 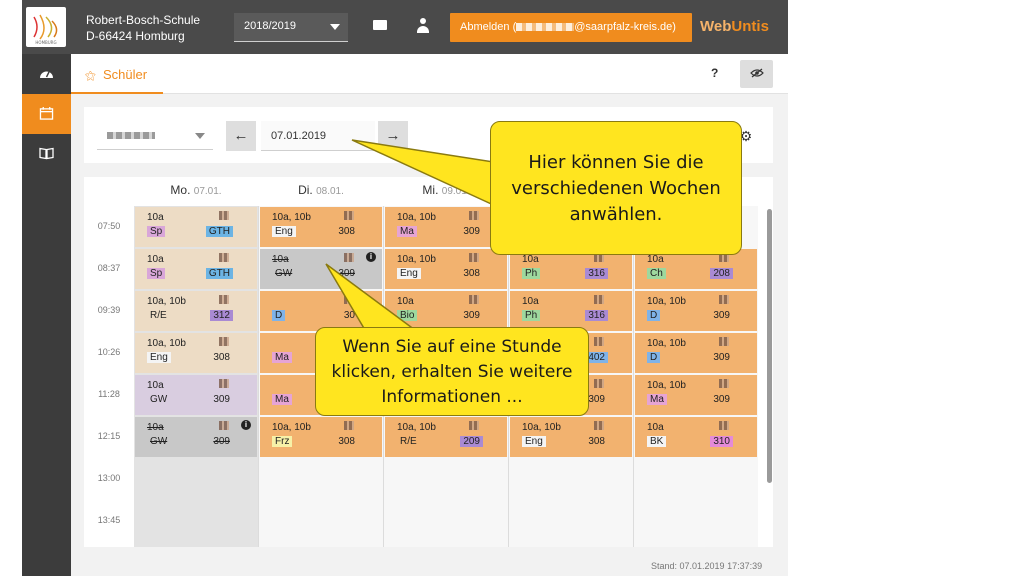 I want to click on callout-pointers, so click(x=413, y=235).